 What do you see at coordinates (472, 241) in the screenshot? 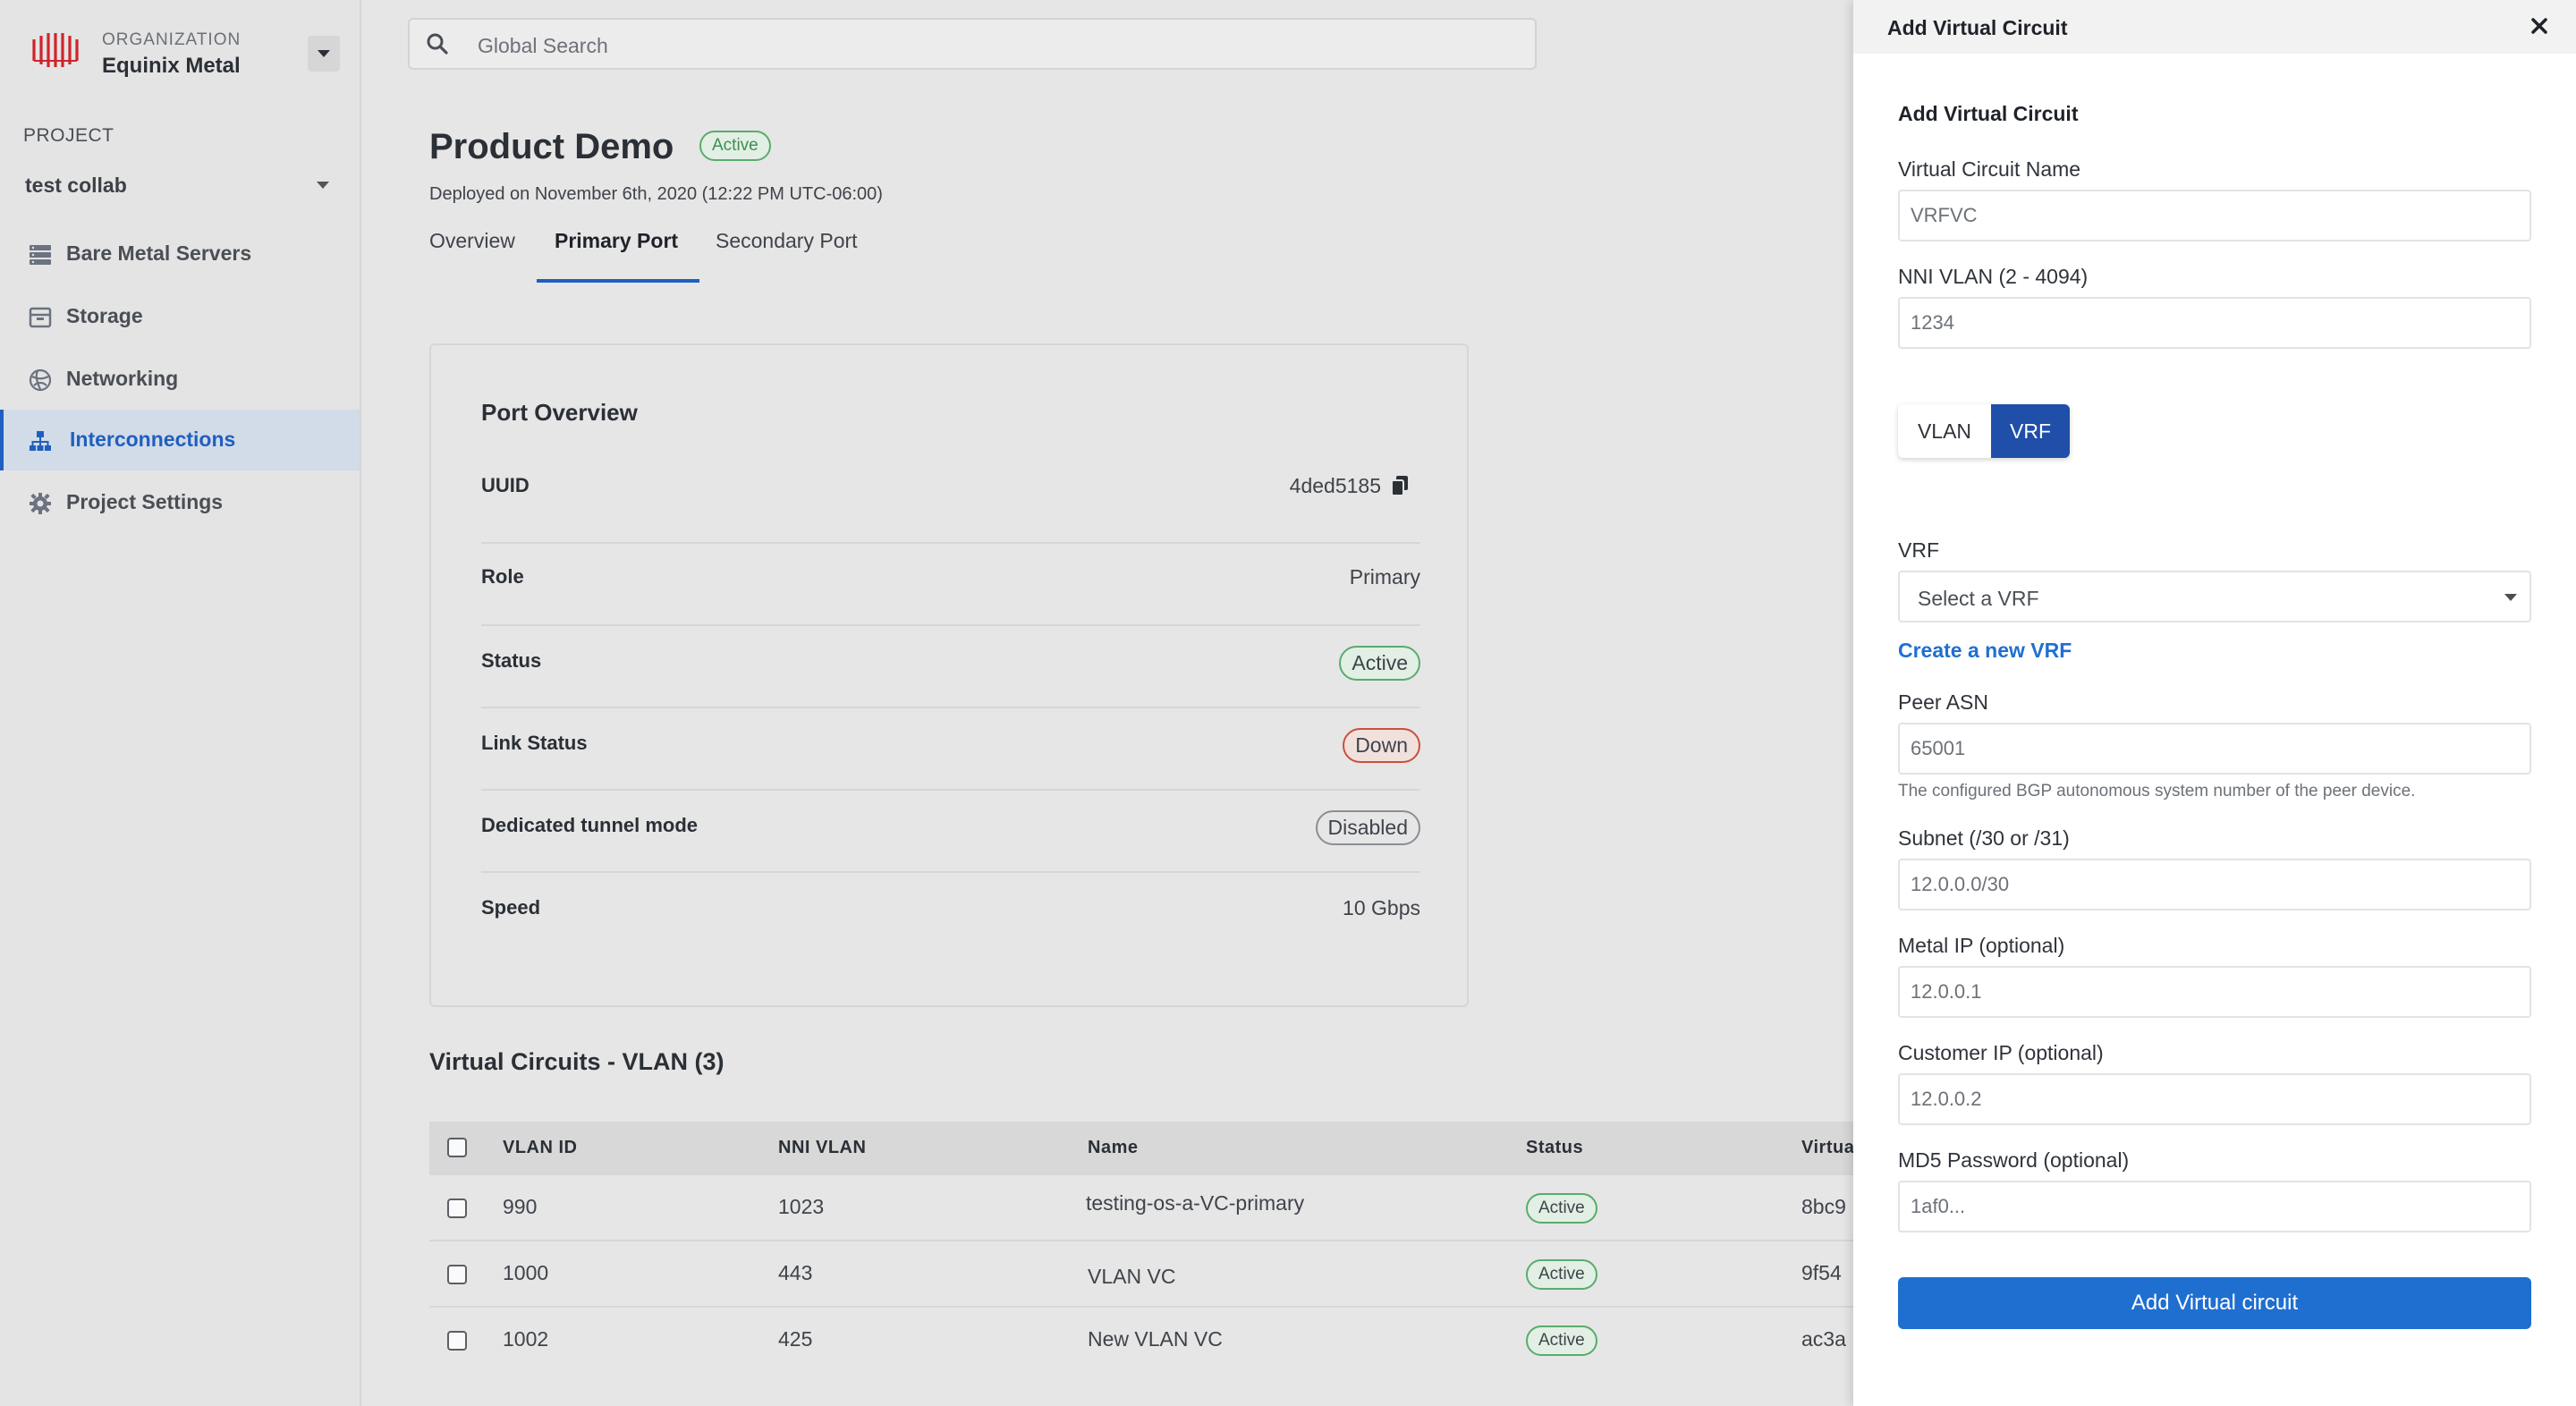
I see `tab-overview: Overview` at bounding box center [472, 241].